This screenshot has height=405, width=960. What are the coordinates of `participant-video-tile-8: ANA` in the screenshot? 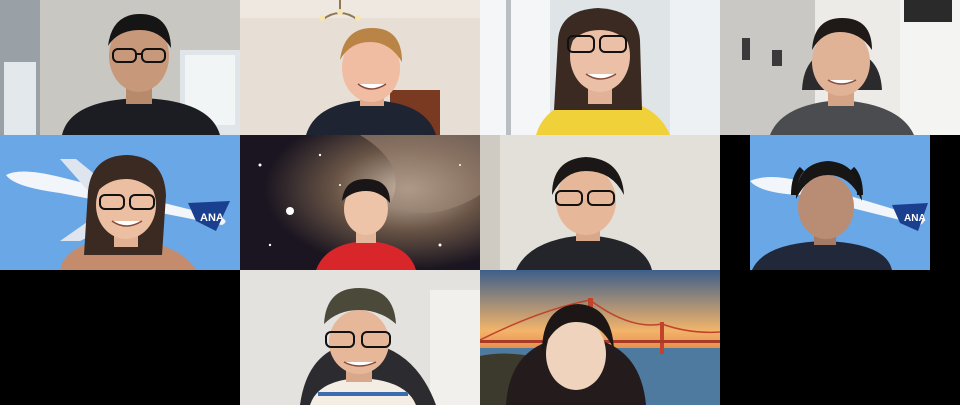 It's located at (840, 202).